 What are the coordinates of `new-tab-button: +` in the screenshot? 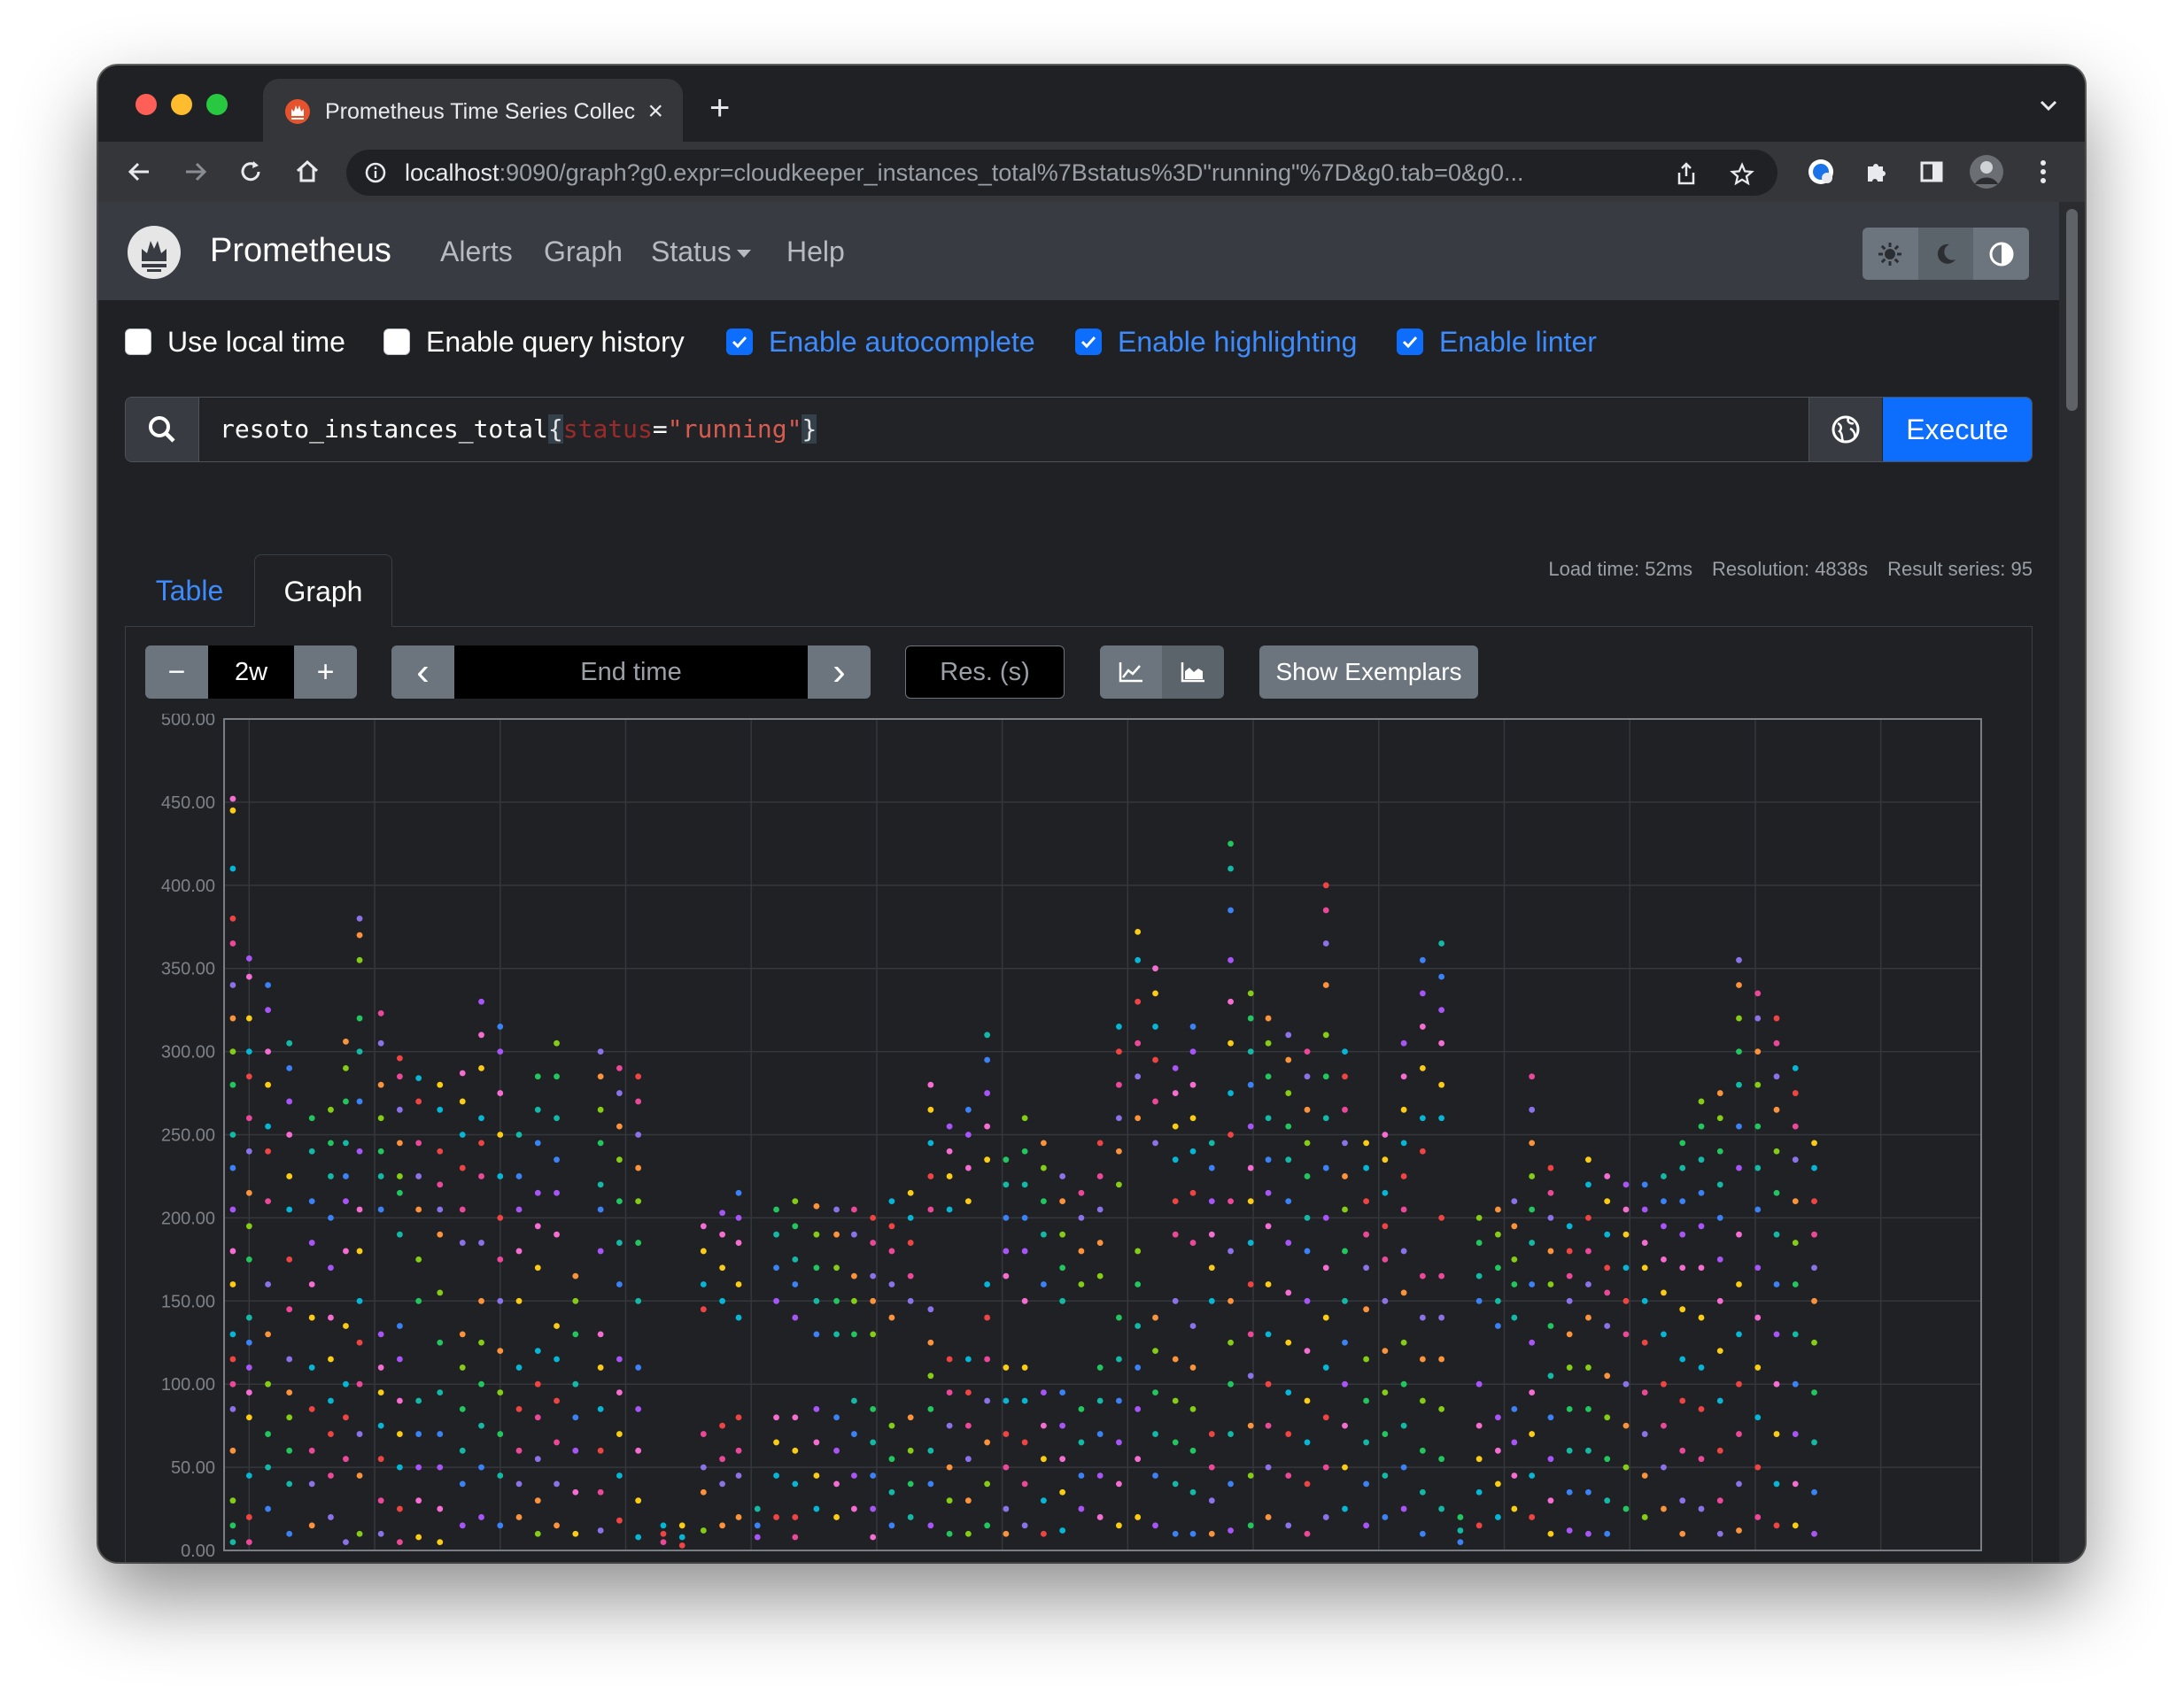 It's located at (719, 108).